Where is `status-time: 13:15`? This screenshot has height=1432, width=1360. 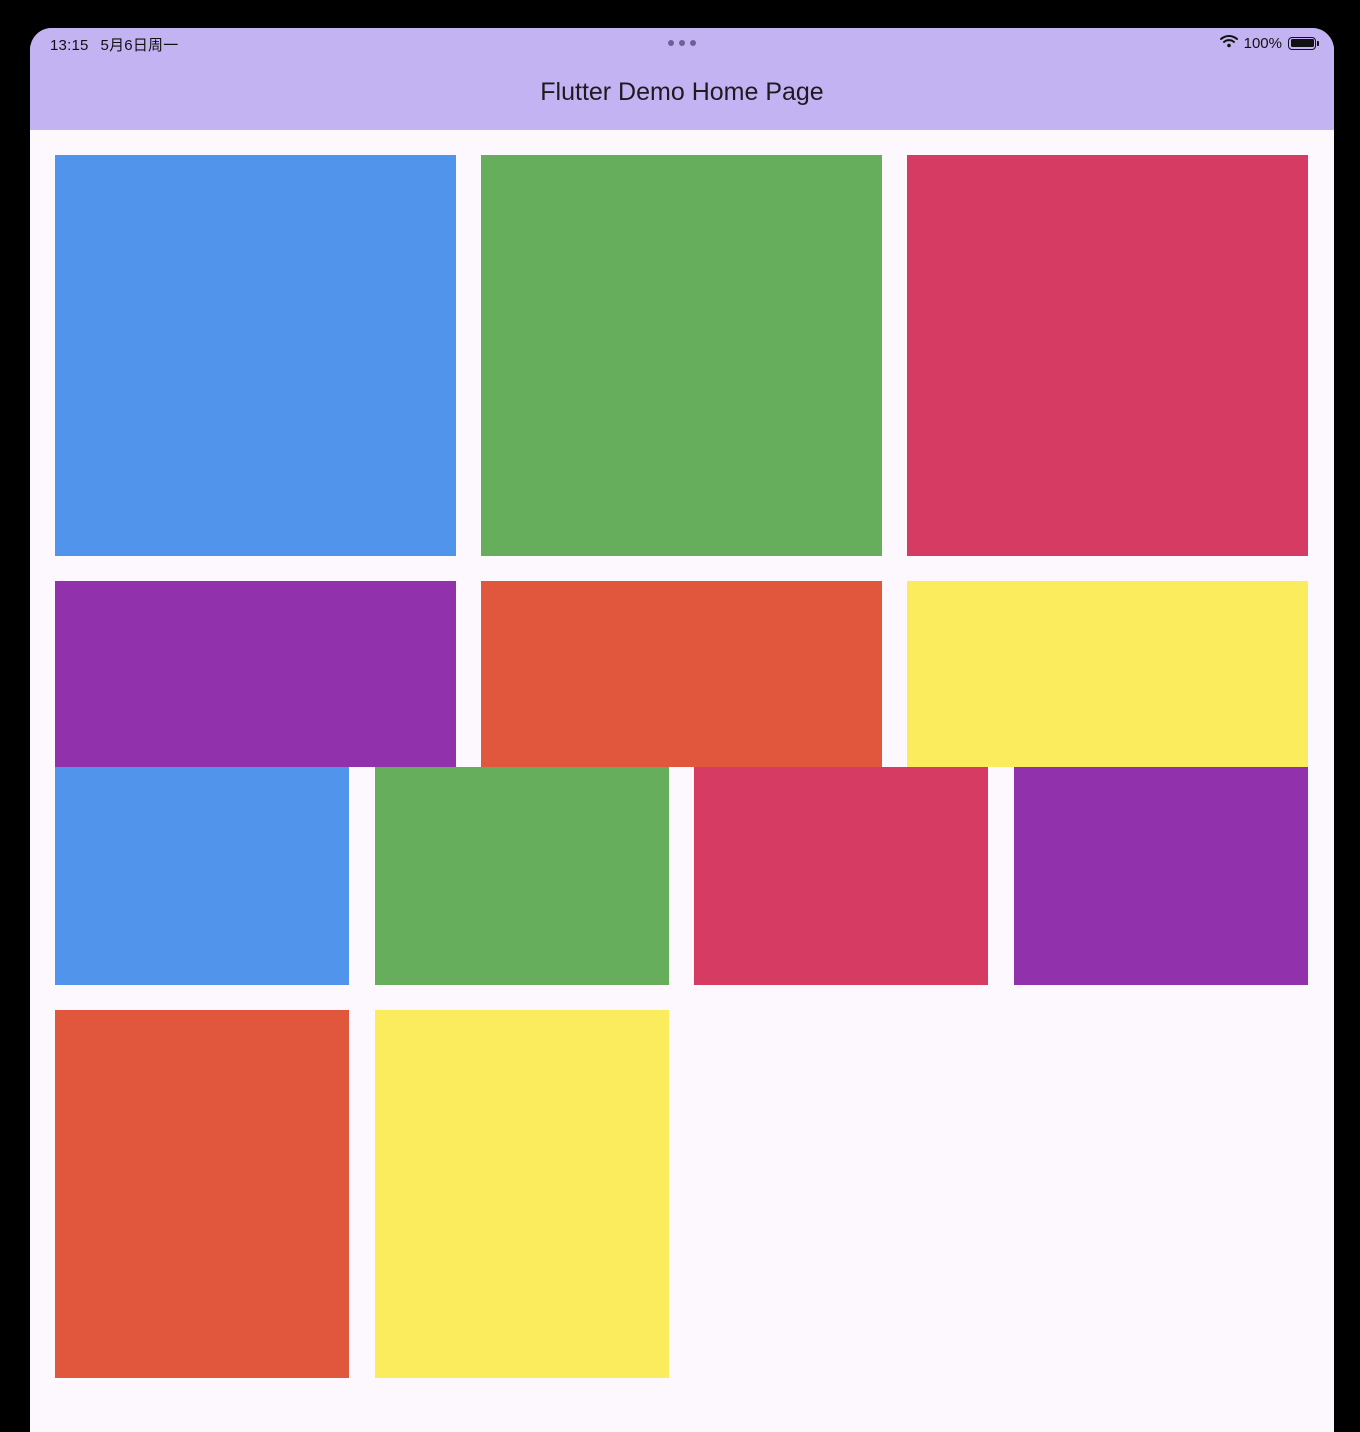 status-time: 13:15 is located at coordinates (69, 45).